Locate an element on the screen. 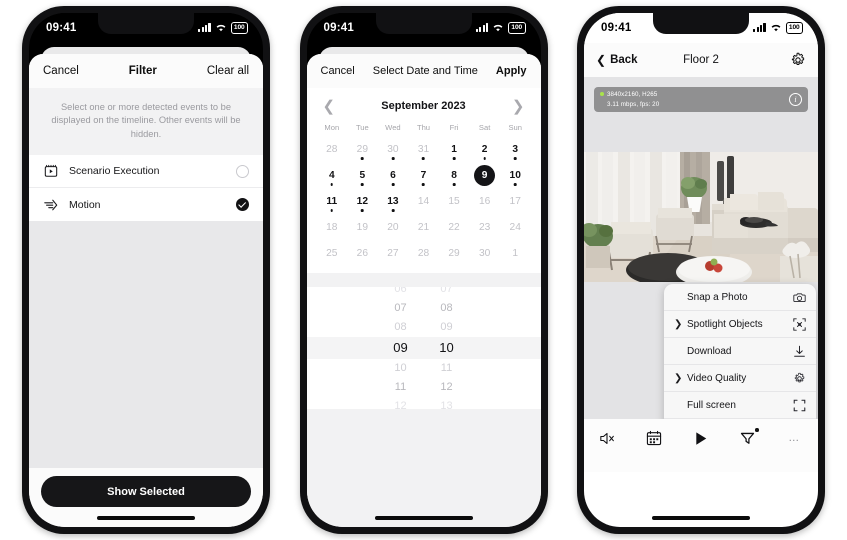 This screenshot has width=847, height=540. calendar-day: 18 is located at coordinates (332, 227).